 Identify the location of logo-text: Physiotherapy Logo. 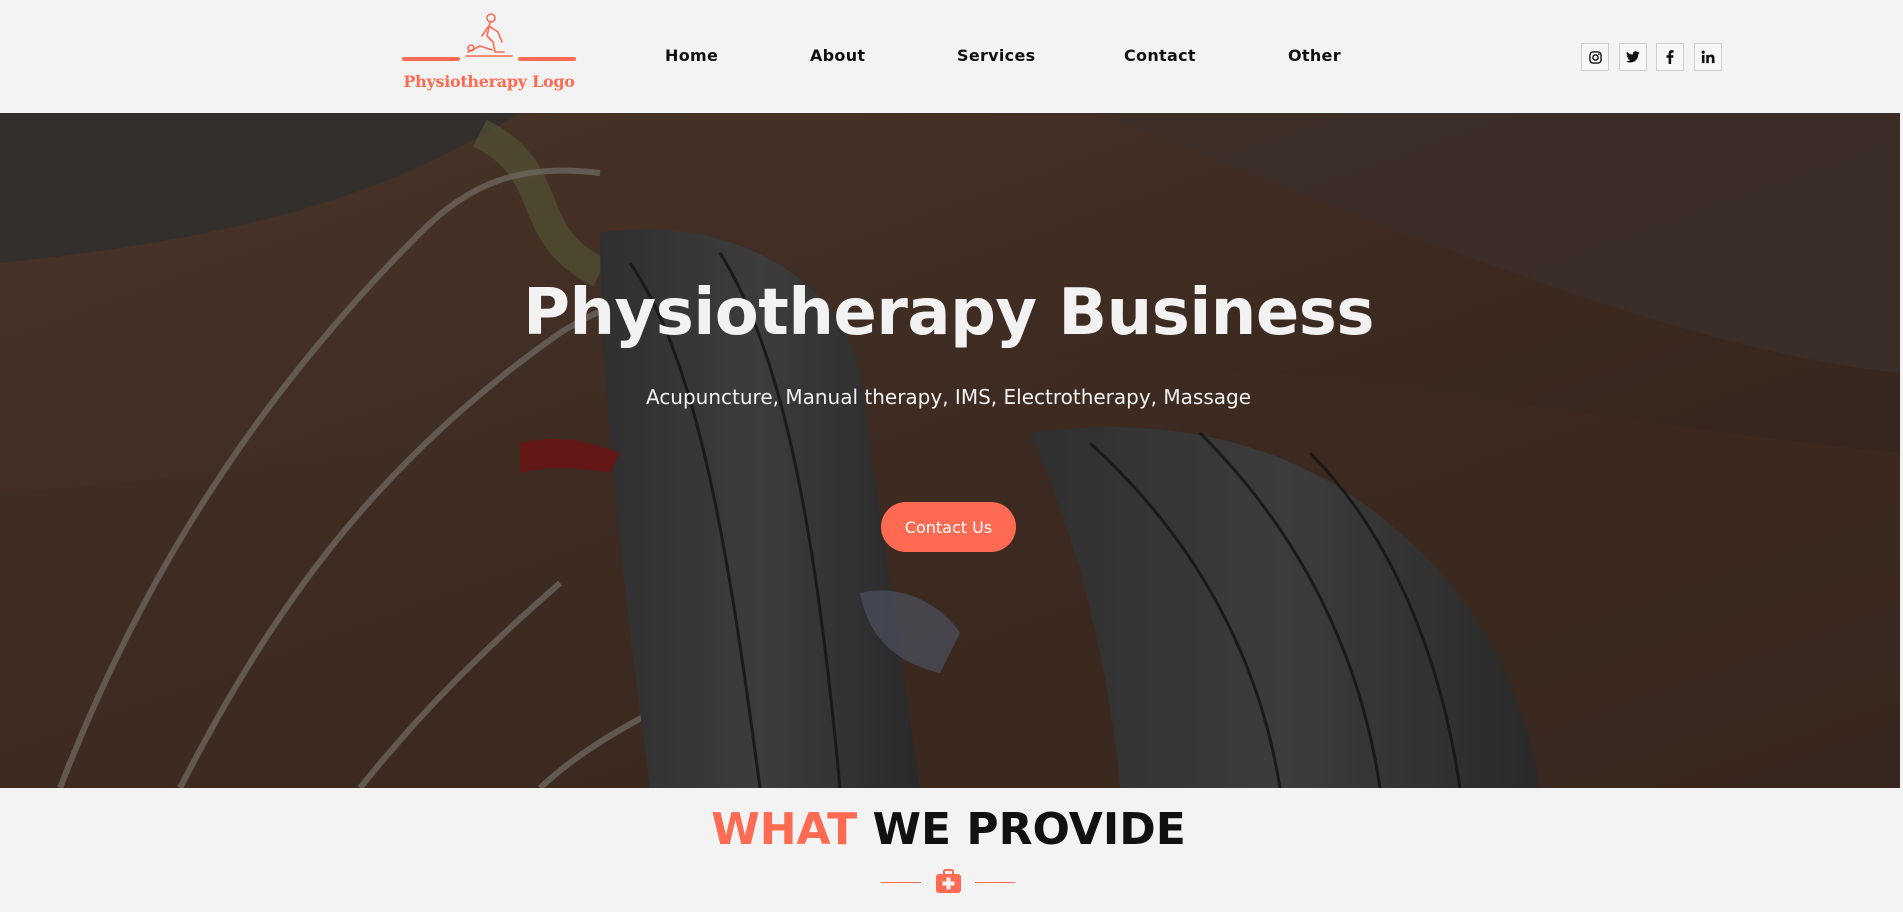
(489, 81).